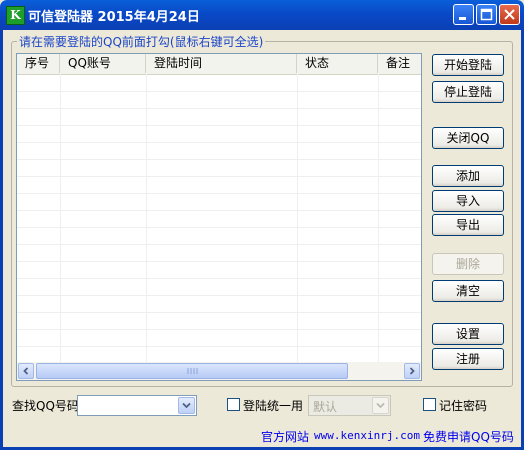 The image size is (524, 450). What do you see at coordinates (103, 63) in the screenshot?
I see `column-header-qq: QQ账号` at bounding box center [103, 63].